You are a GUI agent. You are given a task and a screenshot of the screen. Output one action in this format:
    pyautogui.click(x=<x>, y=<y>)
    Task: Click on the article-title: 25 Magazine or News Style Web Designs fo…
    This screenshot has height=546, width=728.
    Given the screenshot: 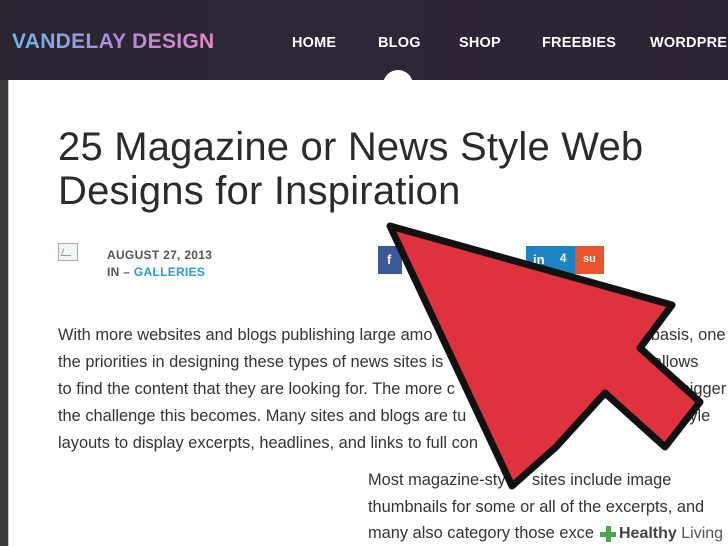 What is the action you would take?
    pyautogui.click(x=393, y=169)
    